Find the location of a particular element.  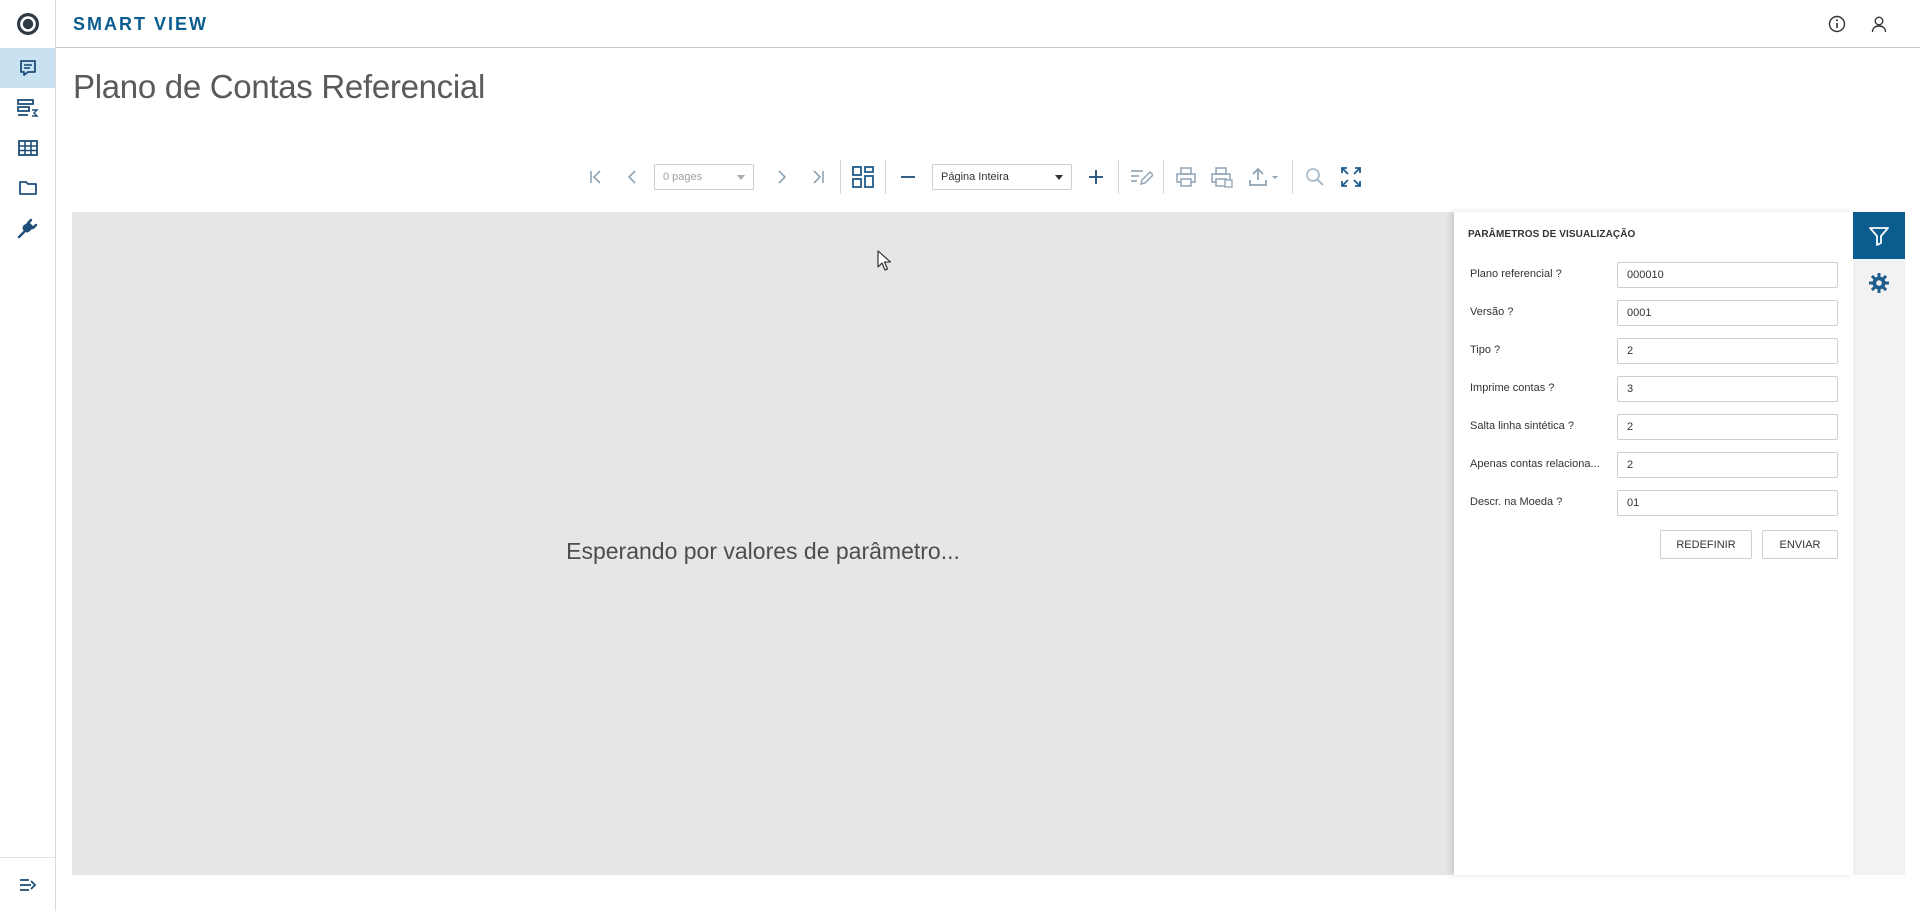

app-brand: SMART VIEW is located at coordinates (140, 24).